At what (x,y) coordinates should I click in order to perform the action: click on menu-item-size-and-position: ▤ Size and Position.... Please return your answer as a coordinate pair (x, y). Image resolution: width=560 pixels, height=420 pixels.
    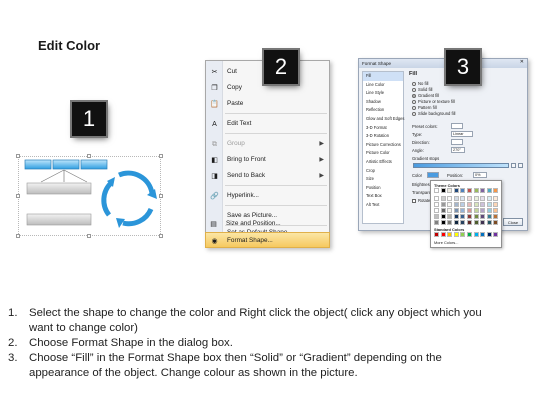
    Looking at the image, I should click on (267, 224).